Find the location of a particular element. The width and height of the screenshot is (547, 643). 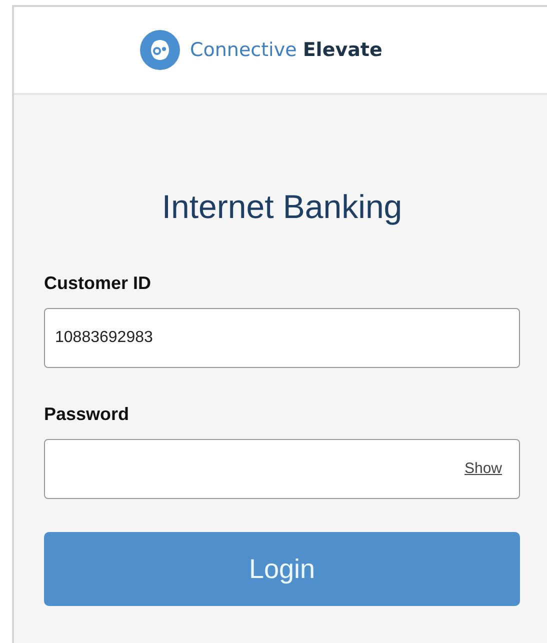

logo-icon is located at coordinates (160, 50).